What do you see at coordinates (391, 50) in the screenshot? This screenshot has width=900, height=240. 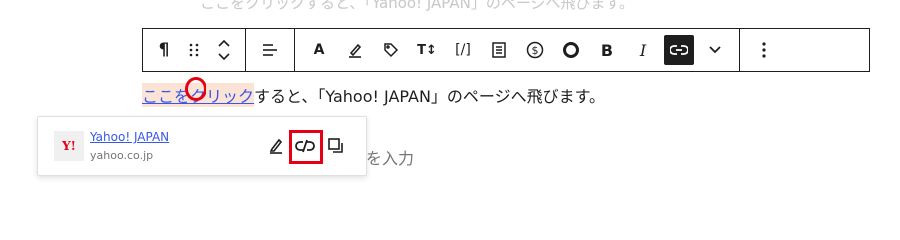 I see `tag-icon` at bounding box center [391, 50].